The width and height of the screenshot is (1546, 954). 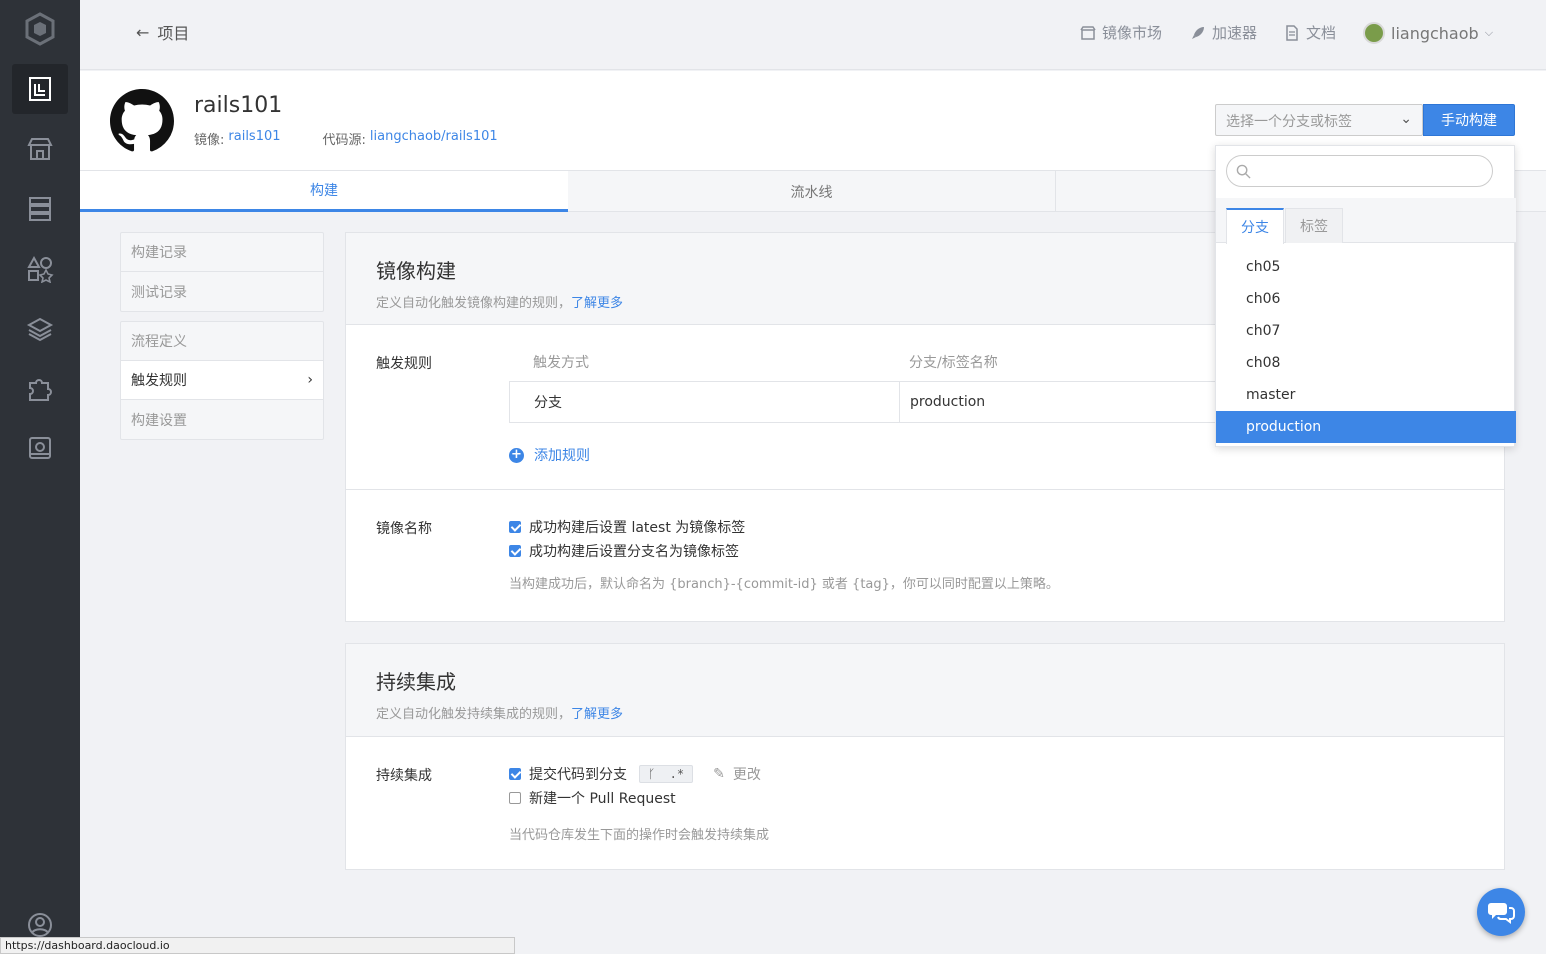 I want to click on tab-build: 构建, so click(x=324, y=191).